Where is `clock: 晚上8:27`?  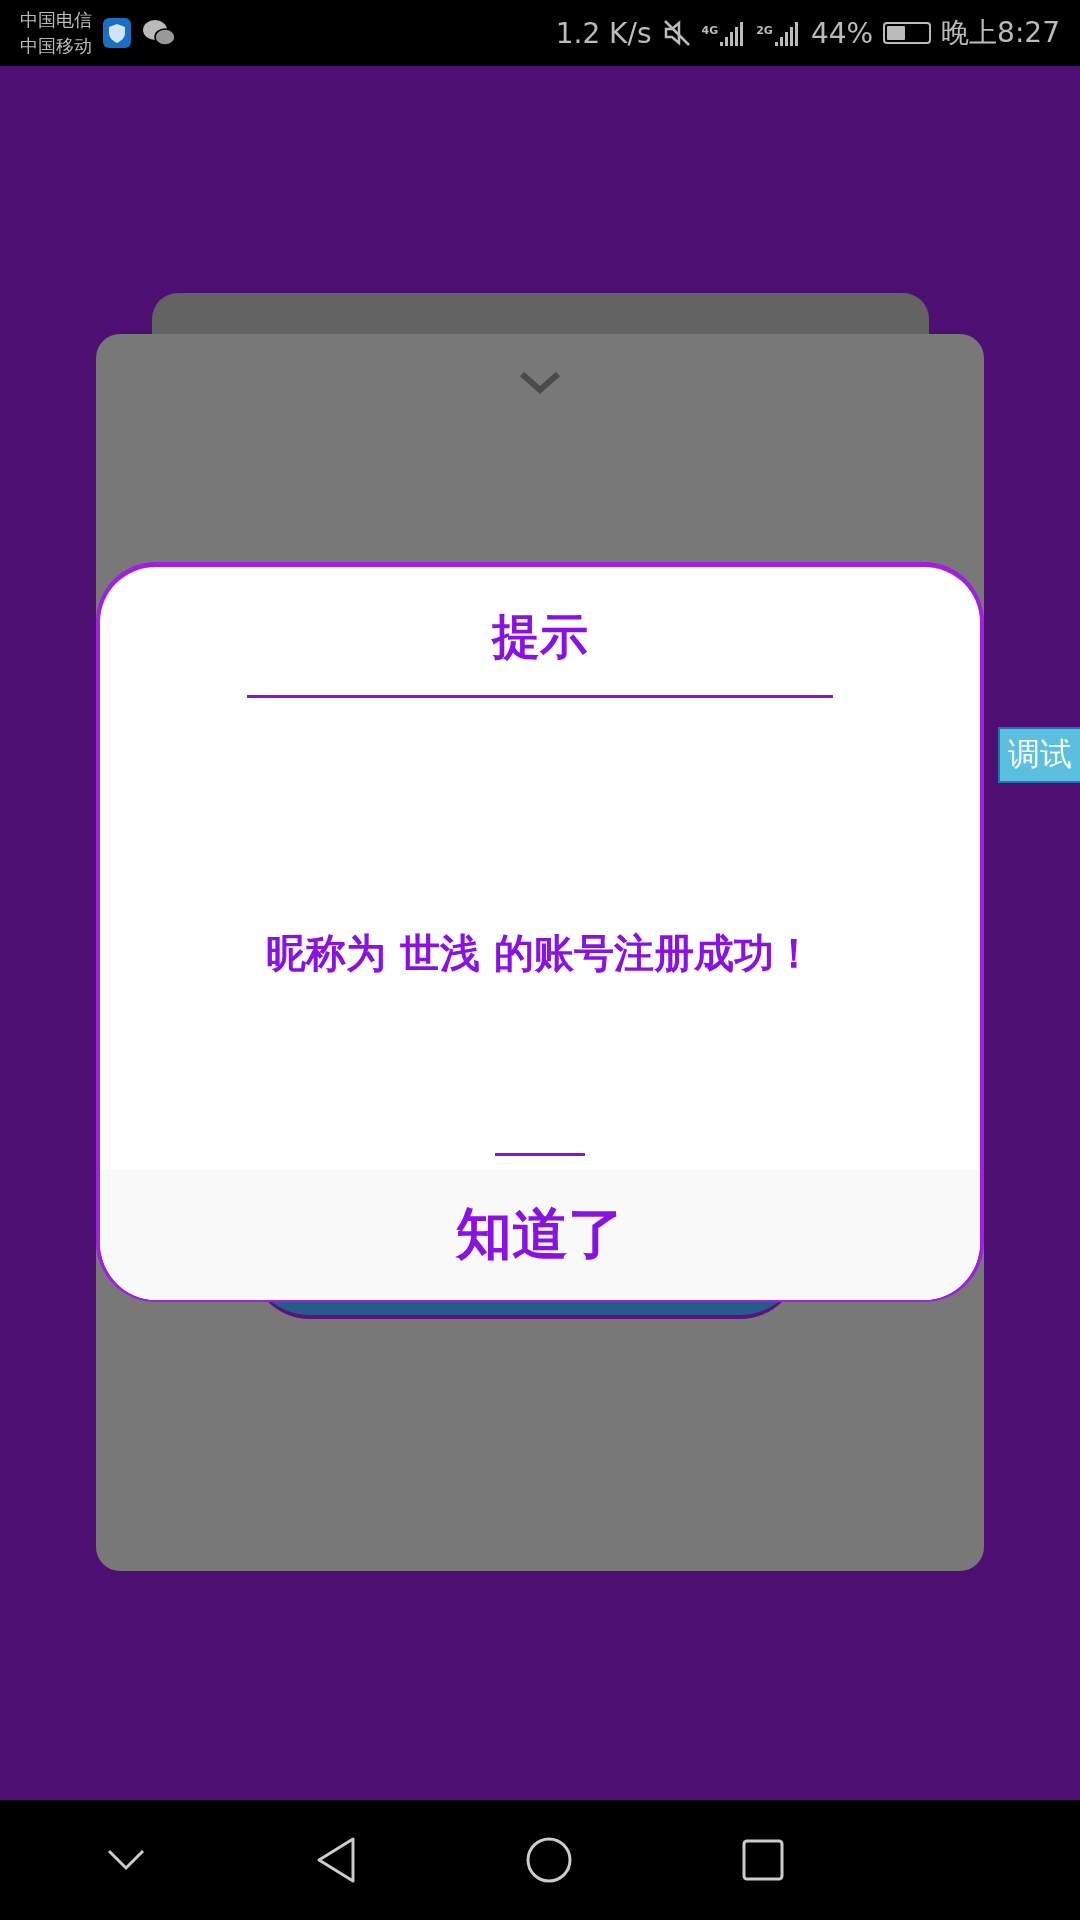 clock: 晚上8:27 is located at coordinates (1000, 33).